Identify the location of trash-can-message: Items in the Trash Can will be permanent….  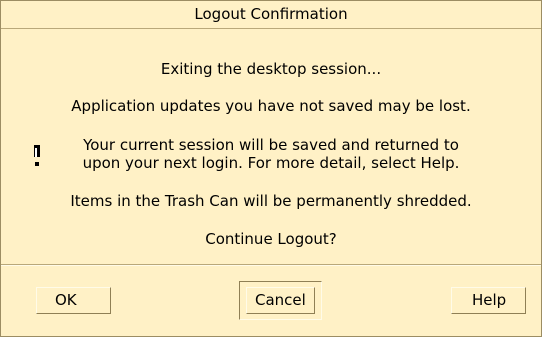
(271, 201).